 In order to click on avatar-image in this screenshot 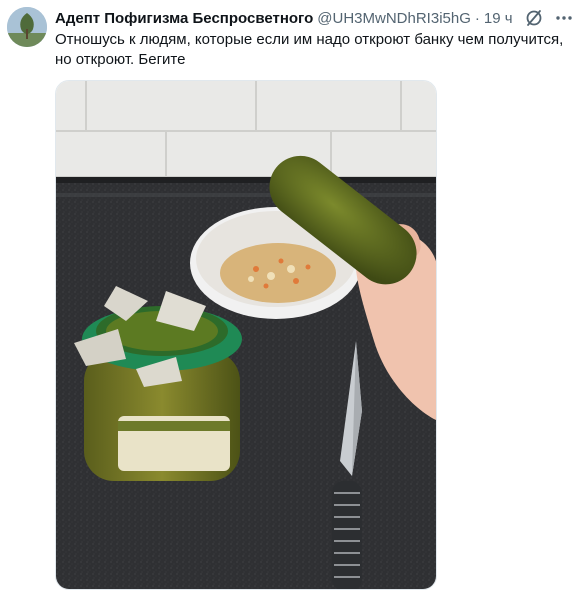, I will do `click(27, 27)`.